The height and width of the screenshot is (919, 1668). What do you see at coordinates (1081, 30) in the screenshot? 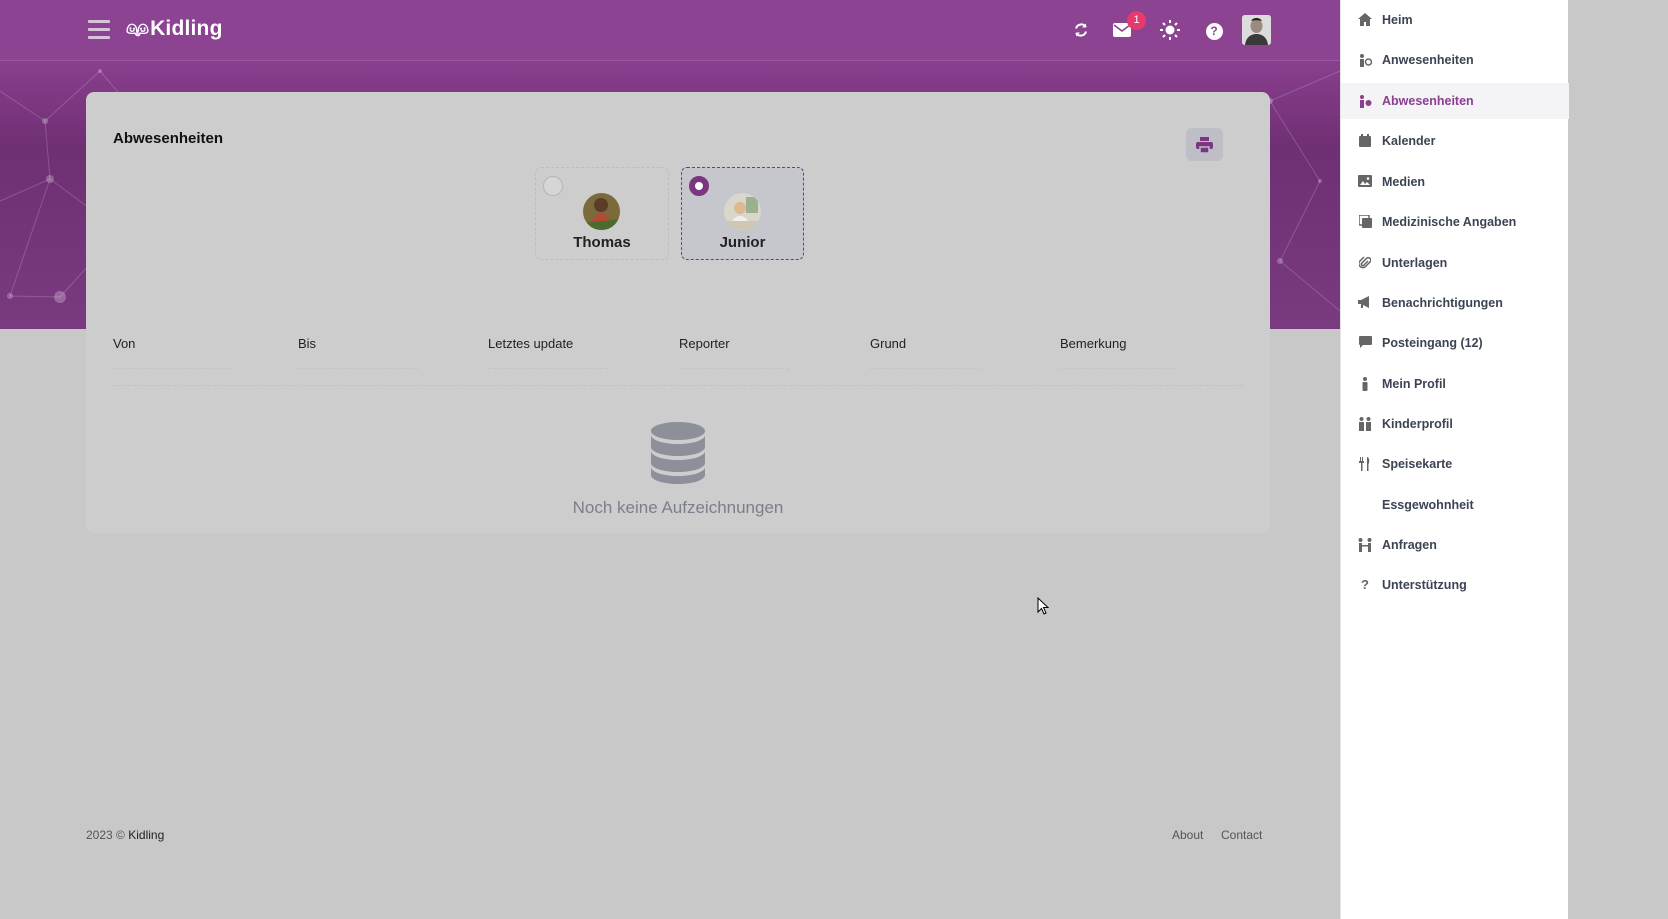
I see `refresh-icon` at bounding box center [1081, 30].